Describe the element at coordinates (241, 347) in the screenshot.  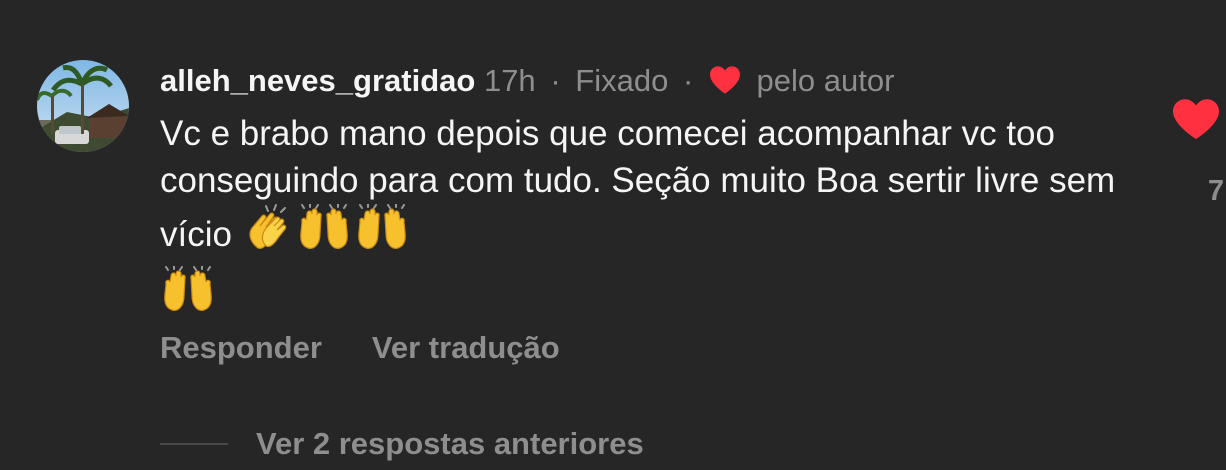
I see `reply-button: Responder` at that location.